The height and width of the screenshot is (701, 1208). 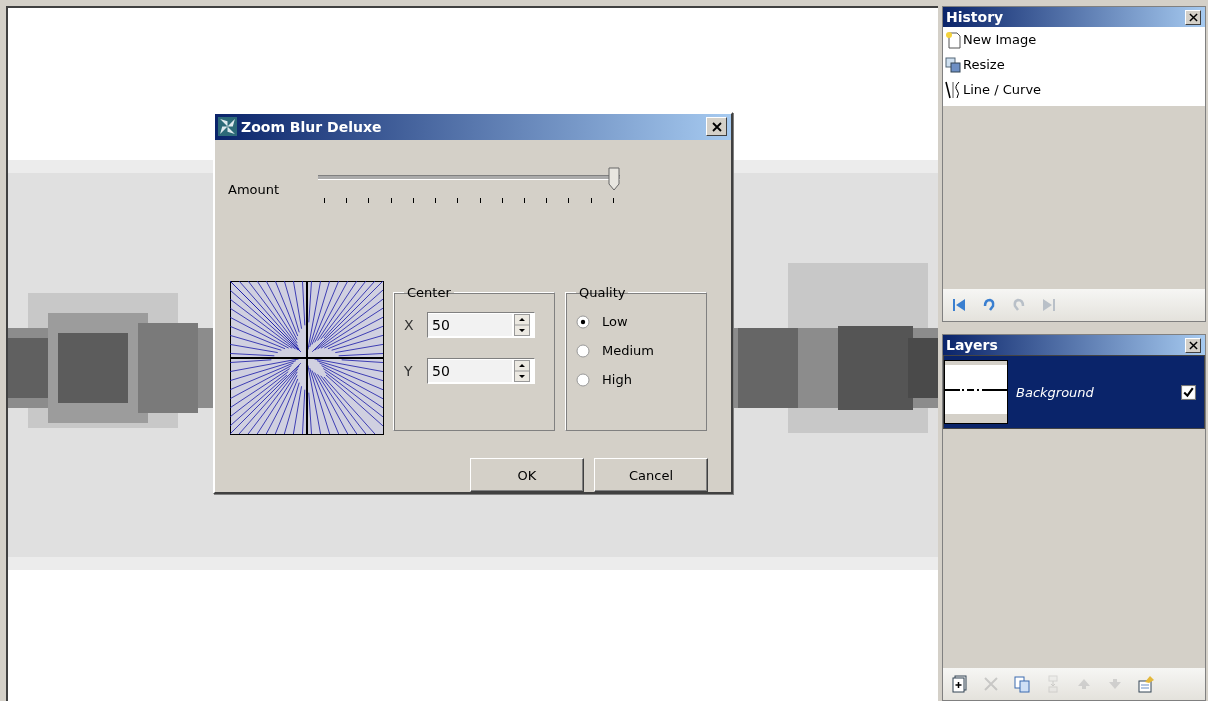 What do you see at coordinates (254, 189) in the screenshot?
I see `amount-label: Amount` at bounding box center [254, 189].